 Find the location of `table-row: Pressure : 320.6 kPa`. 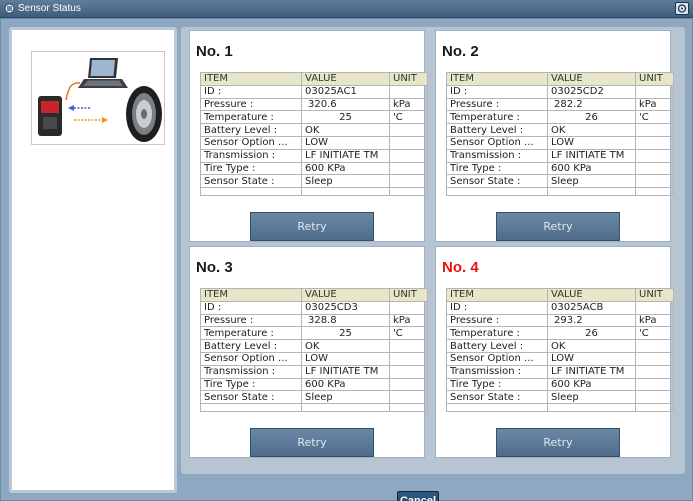

table-row: Pressure : 320.6 kPa is located at coordinates (314, 104).